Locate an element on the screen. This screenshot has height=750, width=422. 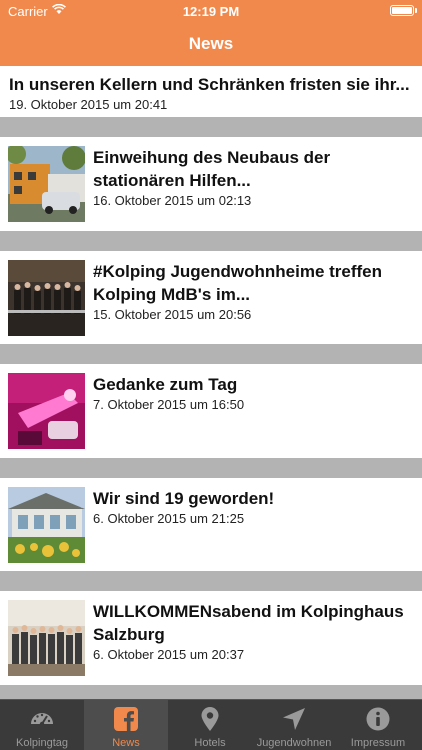
news-date: 6. Oktober 2015 um 20:37 is located at coordinates (169, 654).